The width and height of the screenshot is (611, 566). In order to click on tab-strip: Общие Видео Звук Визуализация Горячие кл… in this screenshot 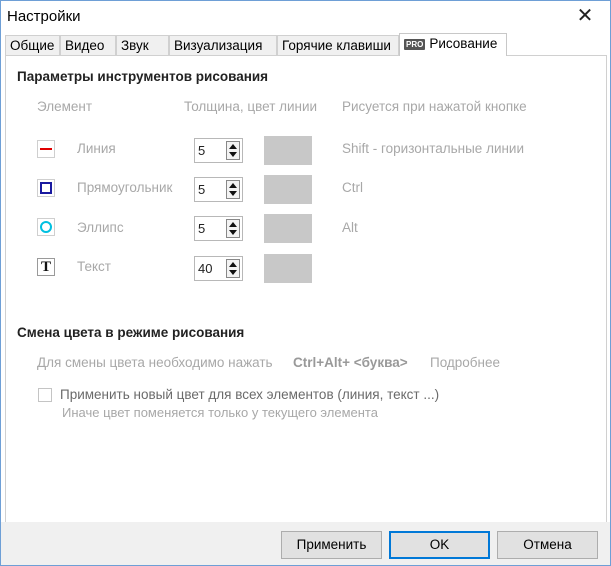, I will do `click(305, 44)`.